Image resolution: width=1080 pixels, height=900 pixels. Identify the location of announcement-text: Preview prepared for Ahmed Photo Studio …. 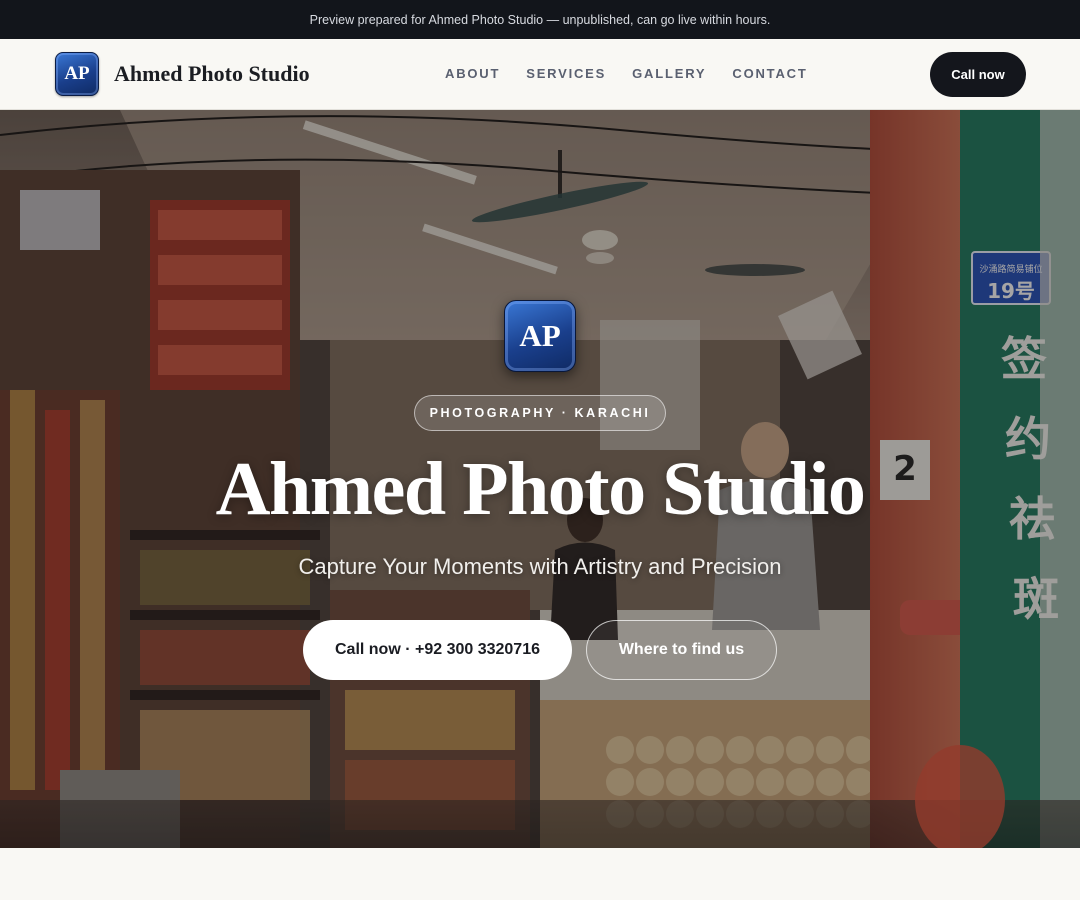
(540, 19).